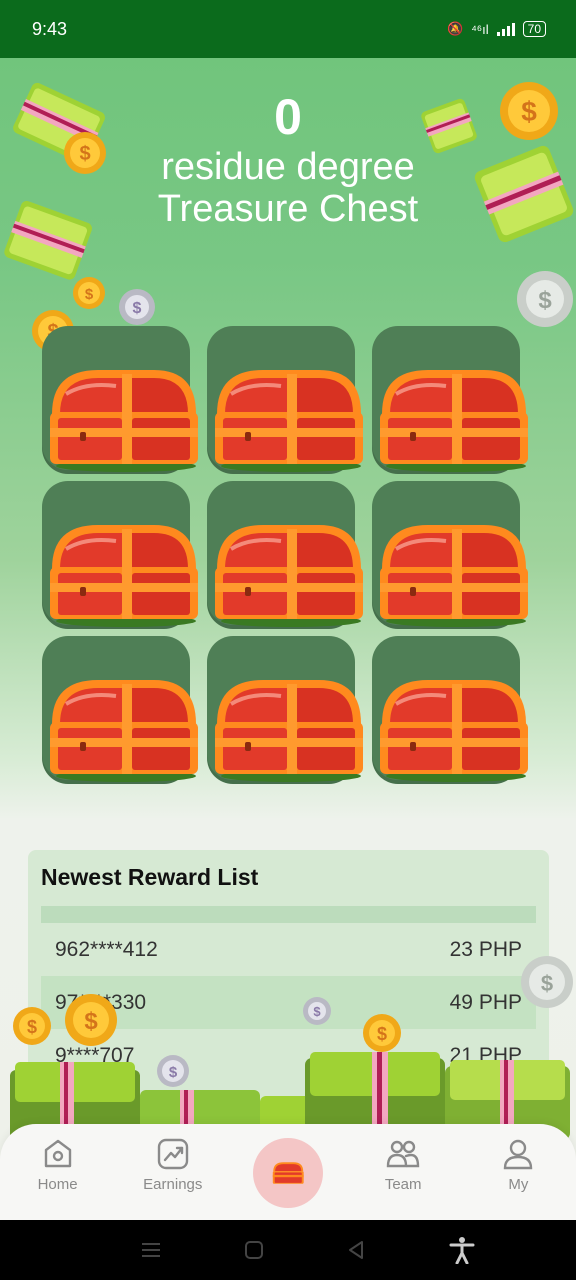  I want to click on network-label: ⁴⁶ıl, so click(480, 29).